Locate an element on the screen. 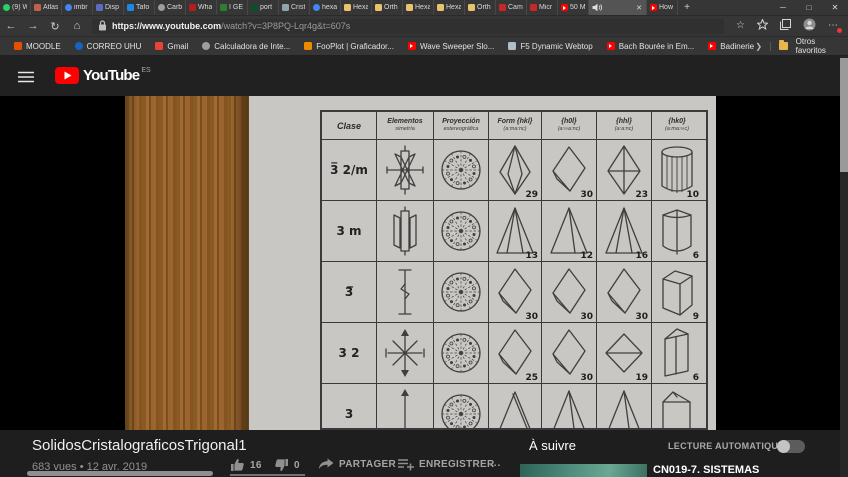 The image size is (848, 477). browser-tab: imbr is located at coordinates (77, 7).